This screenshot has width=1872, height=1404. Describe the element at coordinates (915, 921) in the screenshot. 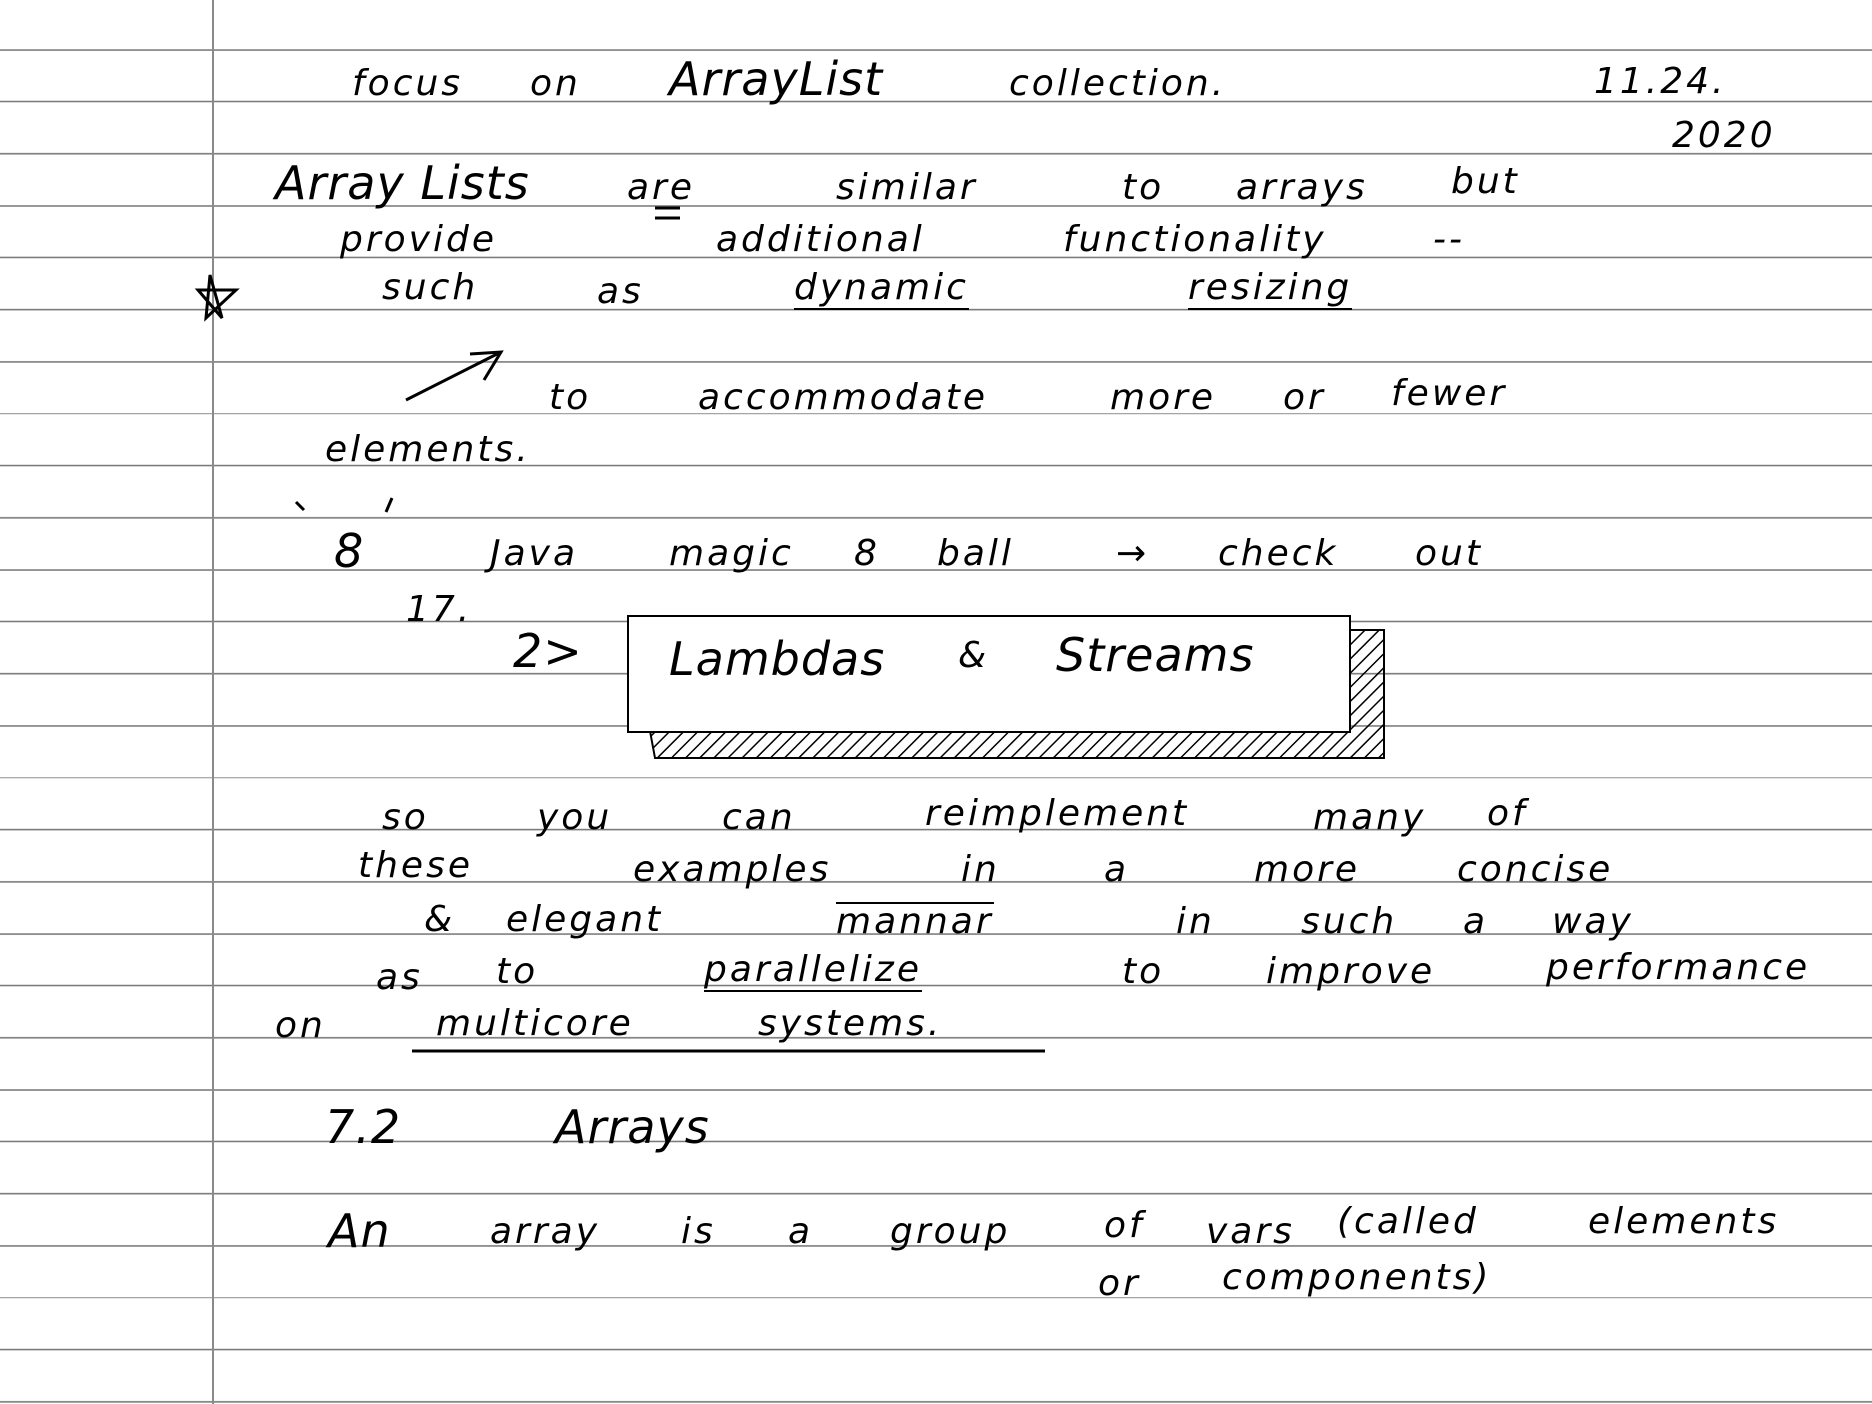

I see `overlined-word: mannar` at that location.